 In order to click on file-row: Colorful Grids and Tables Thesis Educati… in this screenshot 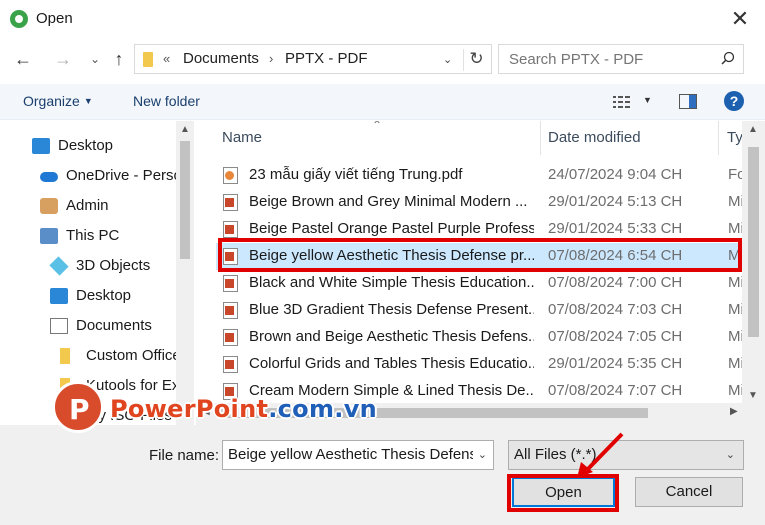, I will do `click(481, 364)`.